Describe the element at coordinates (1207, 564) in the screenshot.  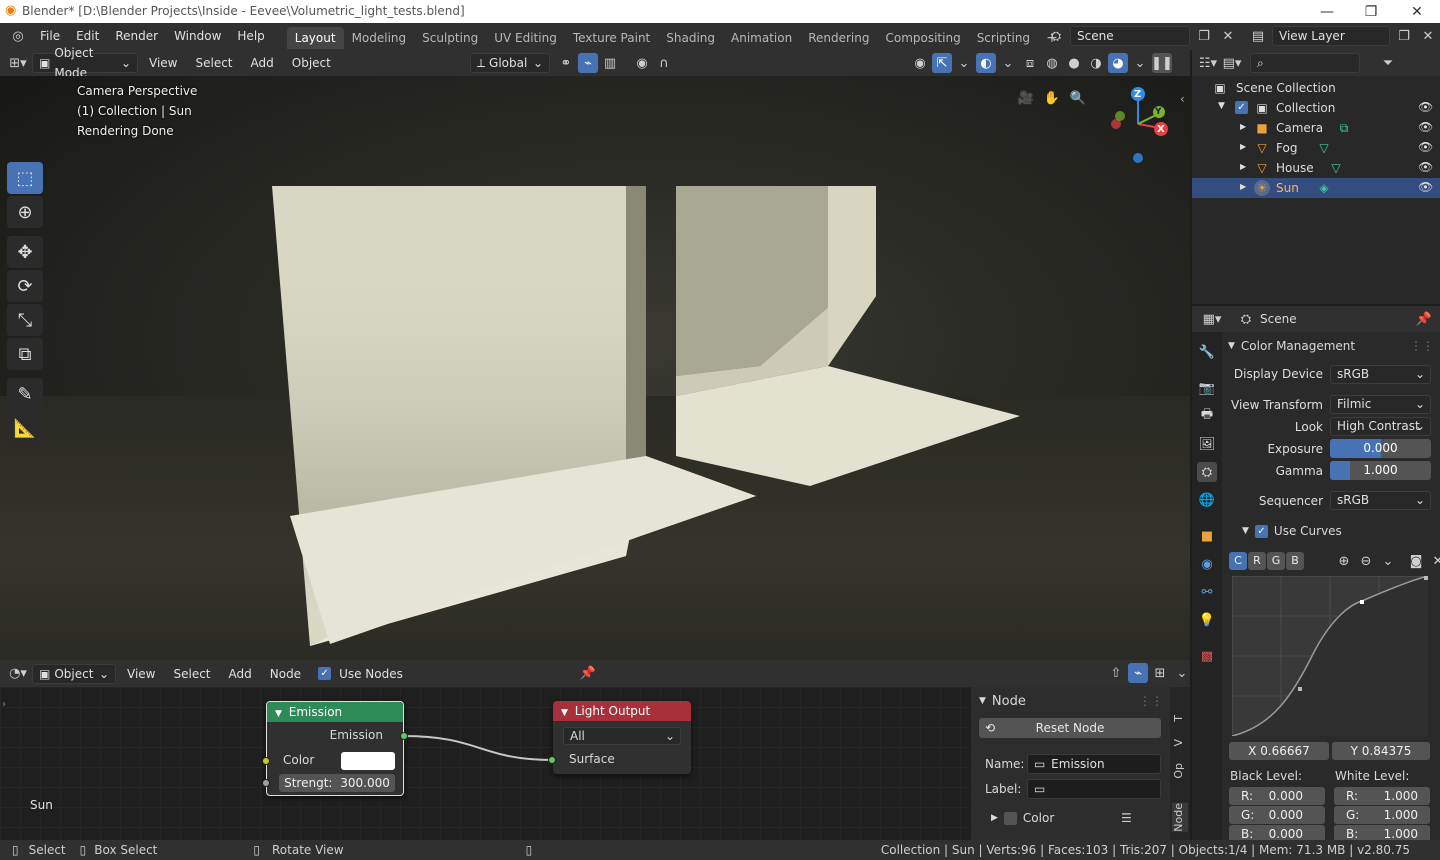
I see `physics-tab-icon: ◉` at that location.